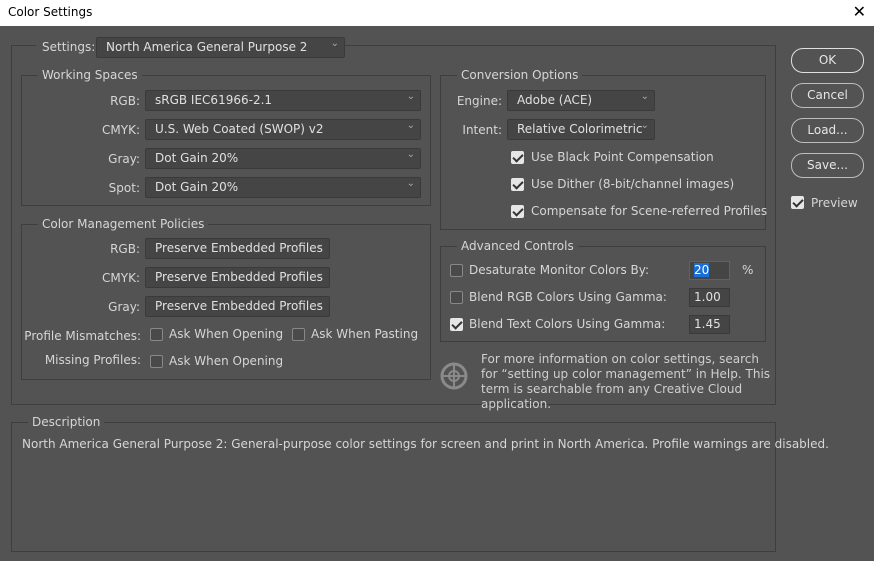 This screenshot has width=874, height=561. I want to click on engine-dropdown: Adobe (ACE) ⌄, so click(581, 100).